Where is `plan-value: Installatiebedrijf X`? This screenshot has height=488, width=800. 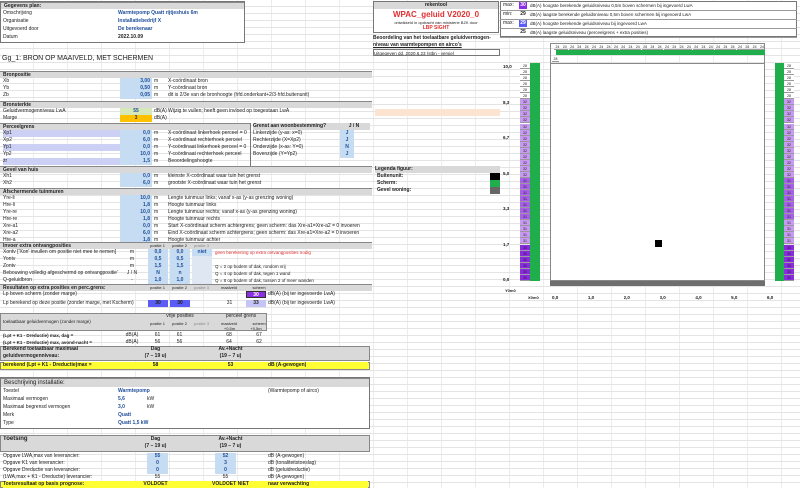 plan-value: Installatiebedrijf X is located at coordinates (180, 21).